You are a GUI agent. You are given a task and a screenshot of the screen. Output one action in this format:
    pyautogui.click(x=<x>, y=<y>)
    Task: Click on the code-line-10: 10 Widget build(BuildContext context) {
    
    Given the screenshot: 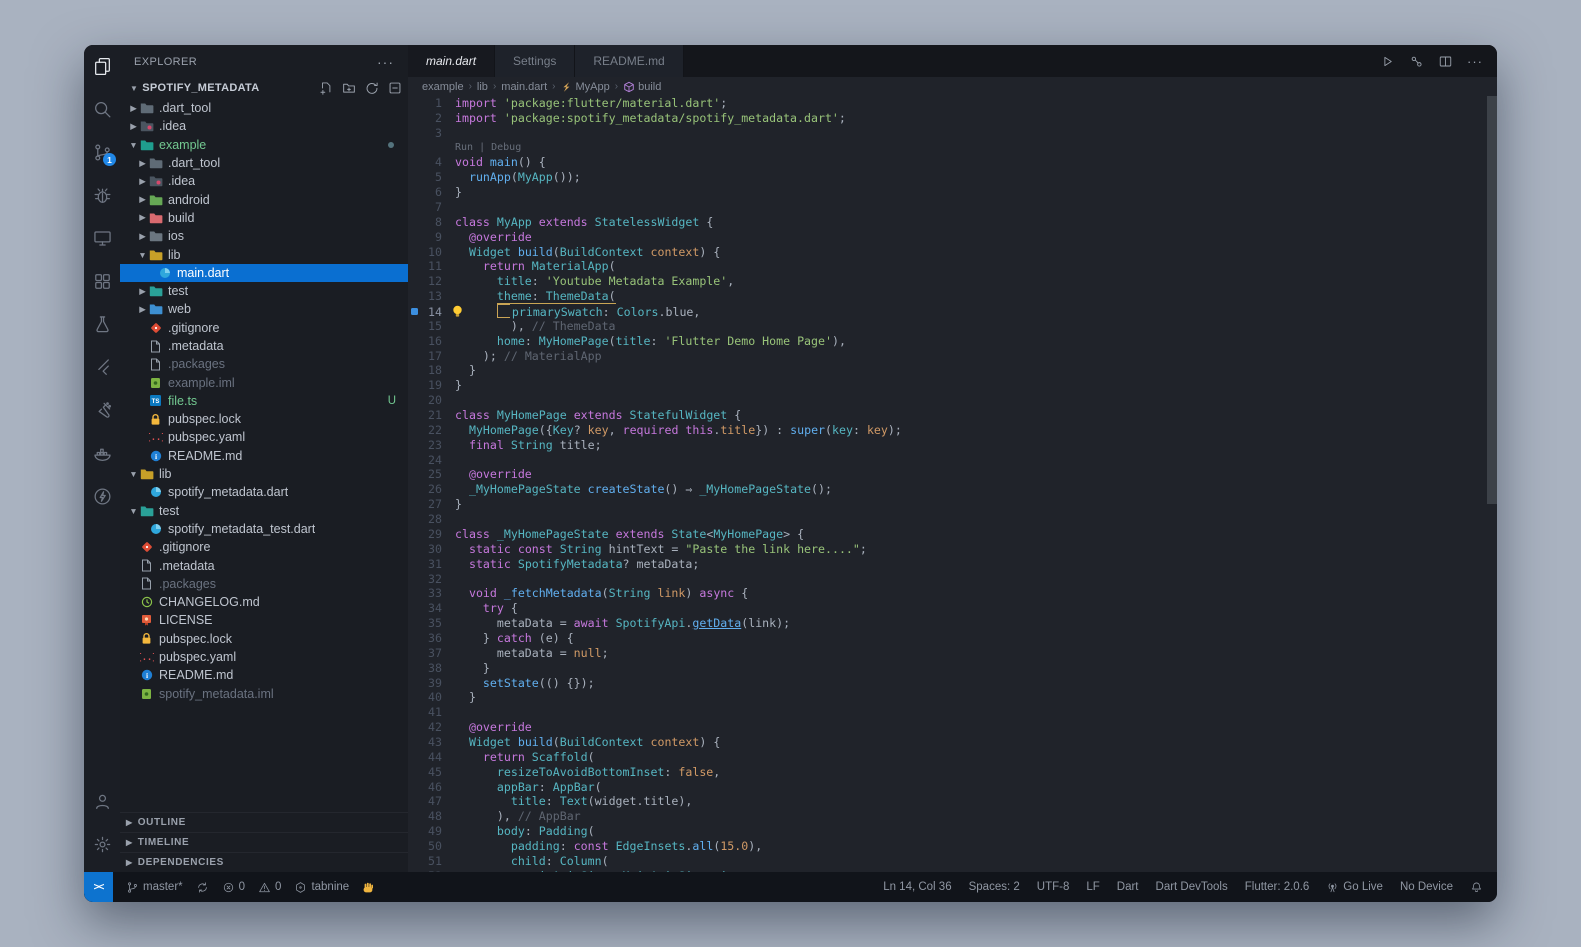 What is the action you would take?
    pyautogui.click(x=952, y=252)
    